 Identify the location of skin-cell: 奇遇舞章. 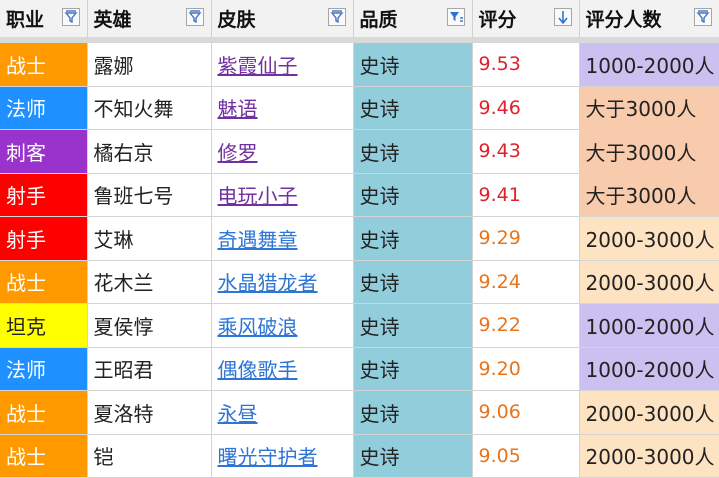
(282, 238).